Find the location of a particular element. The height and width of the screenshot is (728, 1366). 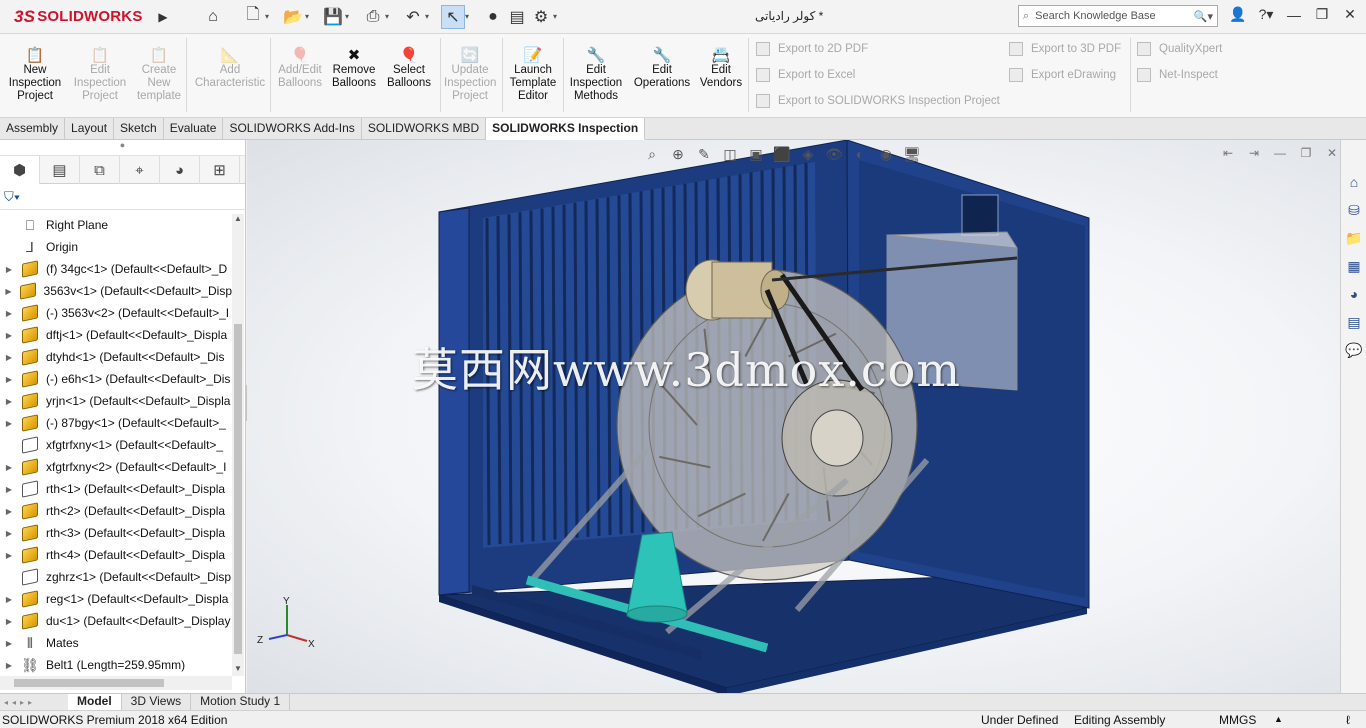

scroll-down-icon: ▼ is located at coordinates (238, 670).